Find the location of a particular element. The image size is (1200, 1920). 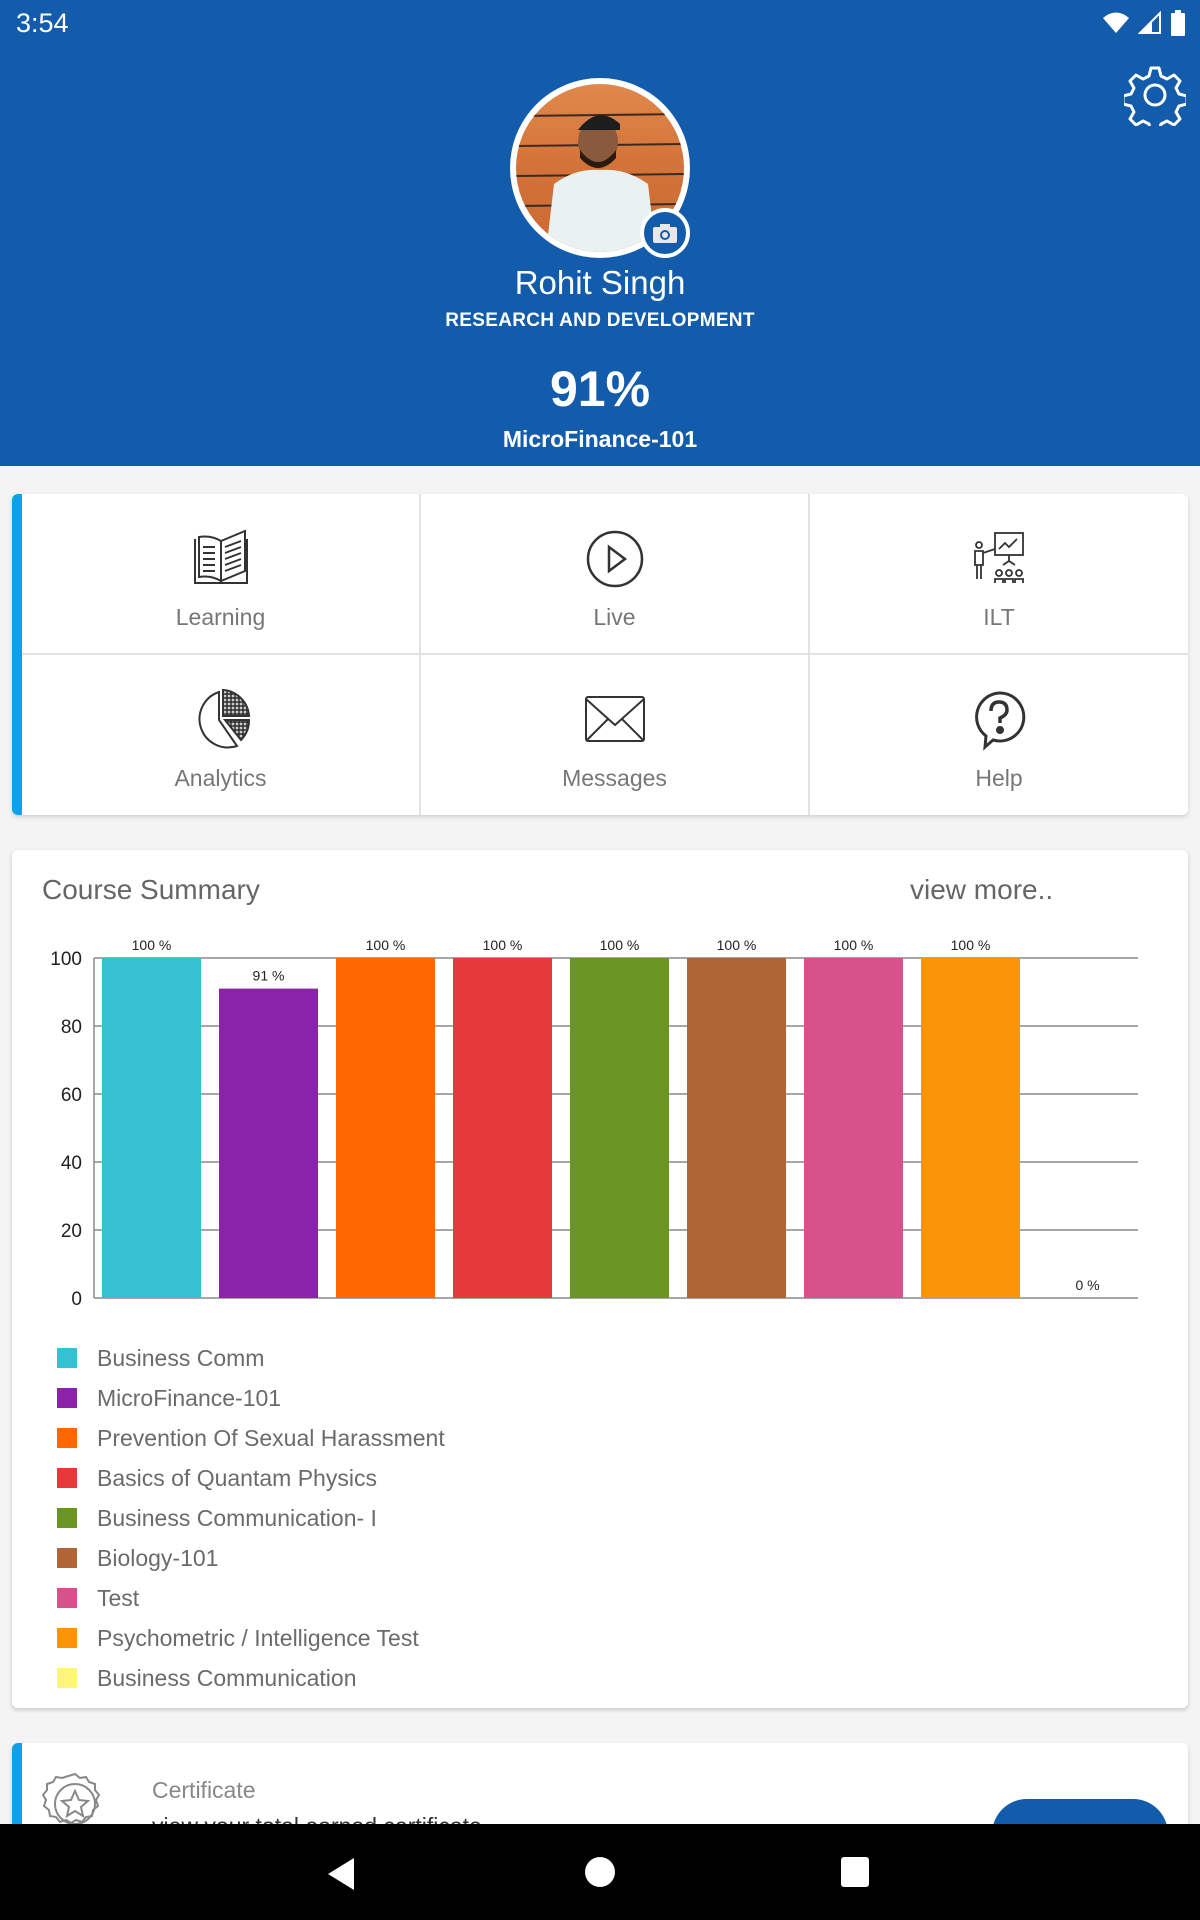

bar-value-label: 0 % is located at coordinates (1087, 1285).